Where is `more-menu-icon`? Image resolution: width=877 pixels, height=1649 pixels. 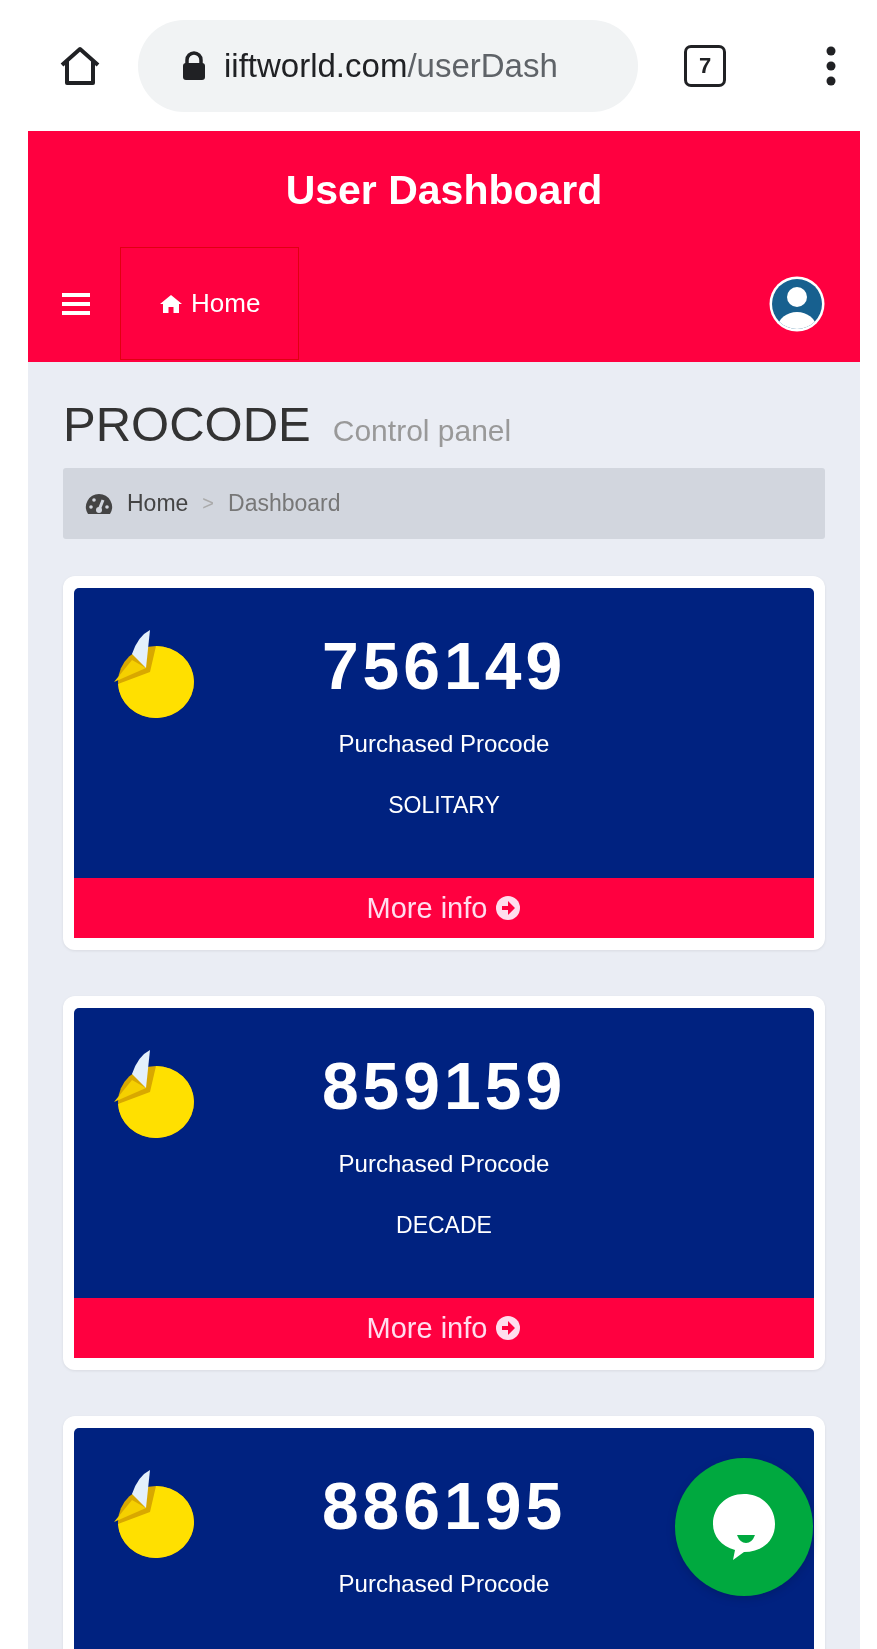 more-menu-icon is located at coordinates (831, 65).